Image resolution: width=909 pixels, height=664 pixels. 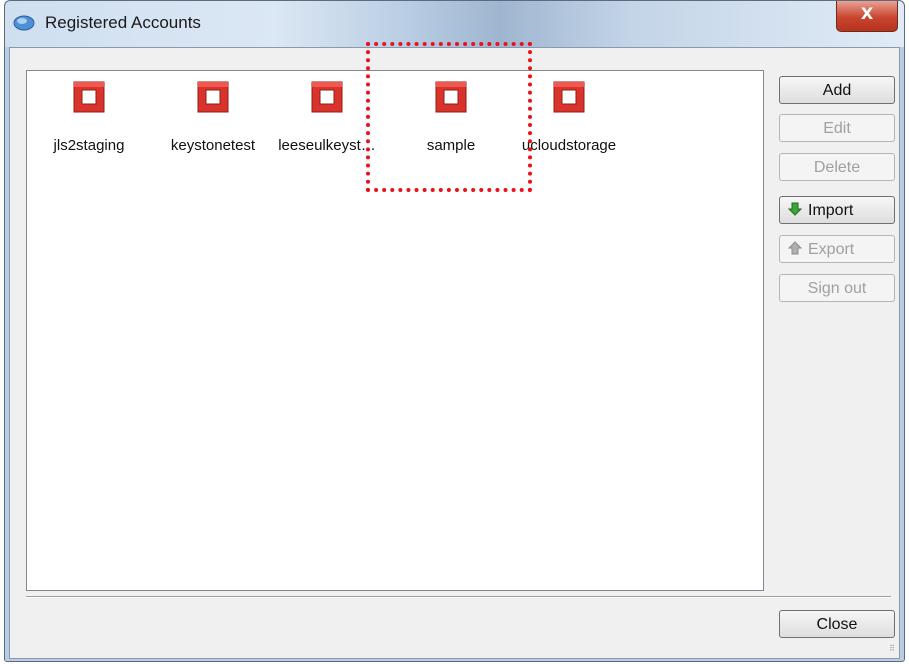 I want to click on account-label: sample, so click(x=451, y=145).